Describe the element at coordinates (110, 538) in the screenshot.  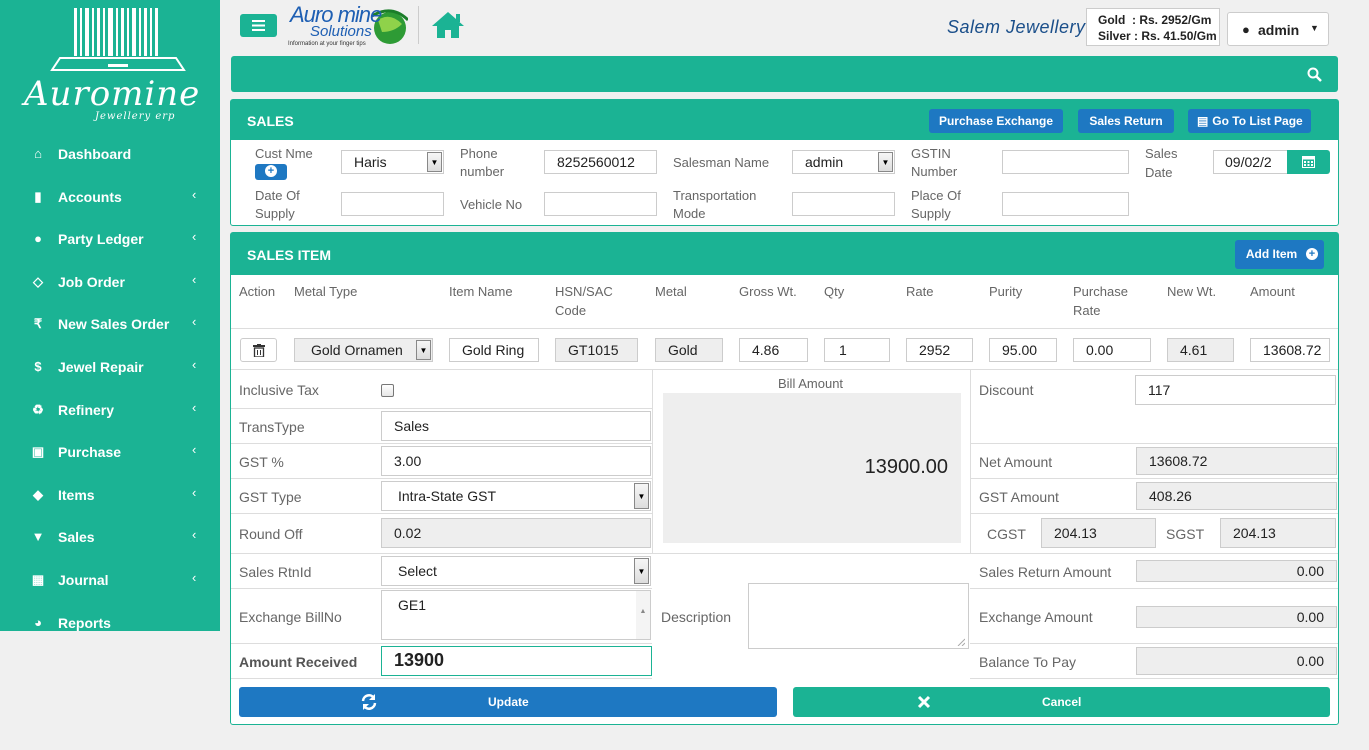
I see `sidebar-item-sales: ▼ Sales ‹` at that location.